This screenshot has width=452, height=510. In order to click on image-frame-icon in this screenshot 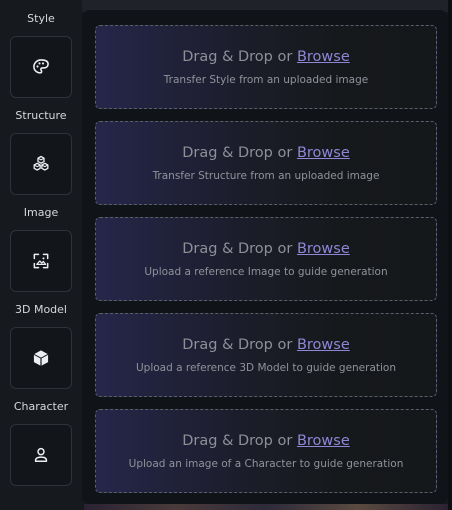, I will do `click(41, 261)`.